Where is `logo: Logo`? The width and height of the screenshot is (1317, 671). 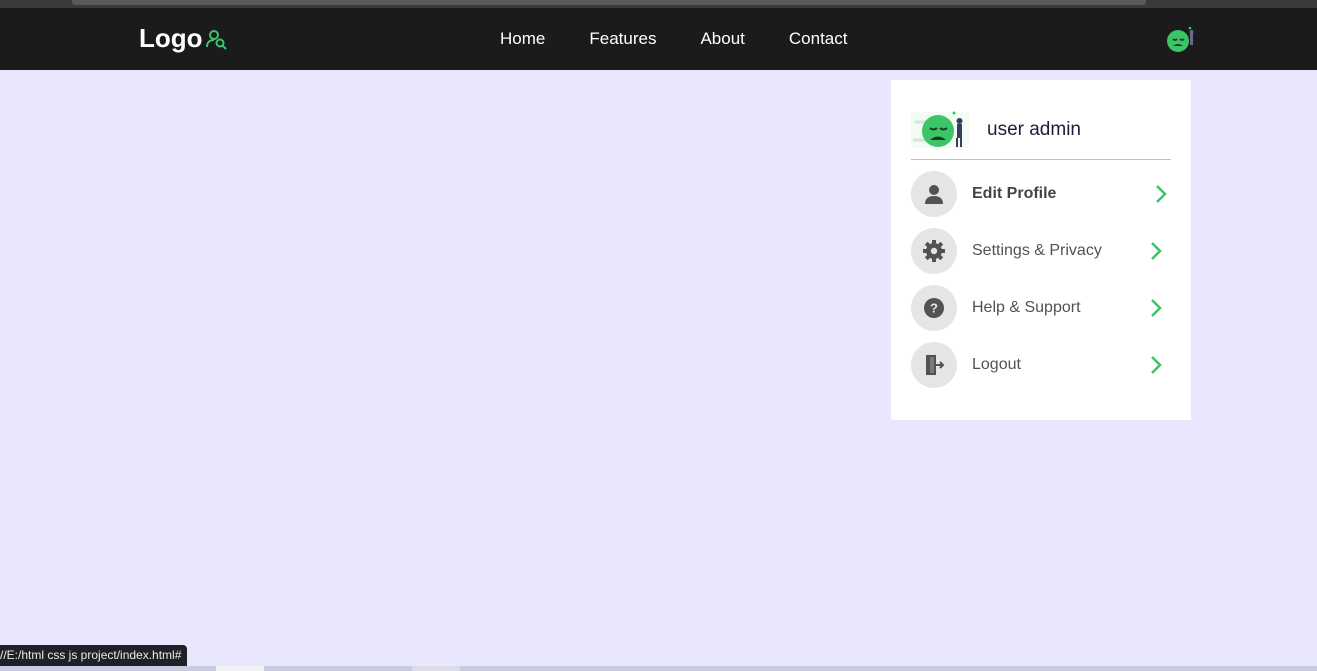 logo: Logo is located at coordinates (184, 38).